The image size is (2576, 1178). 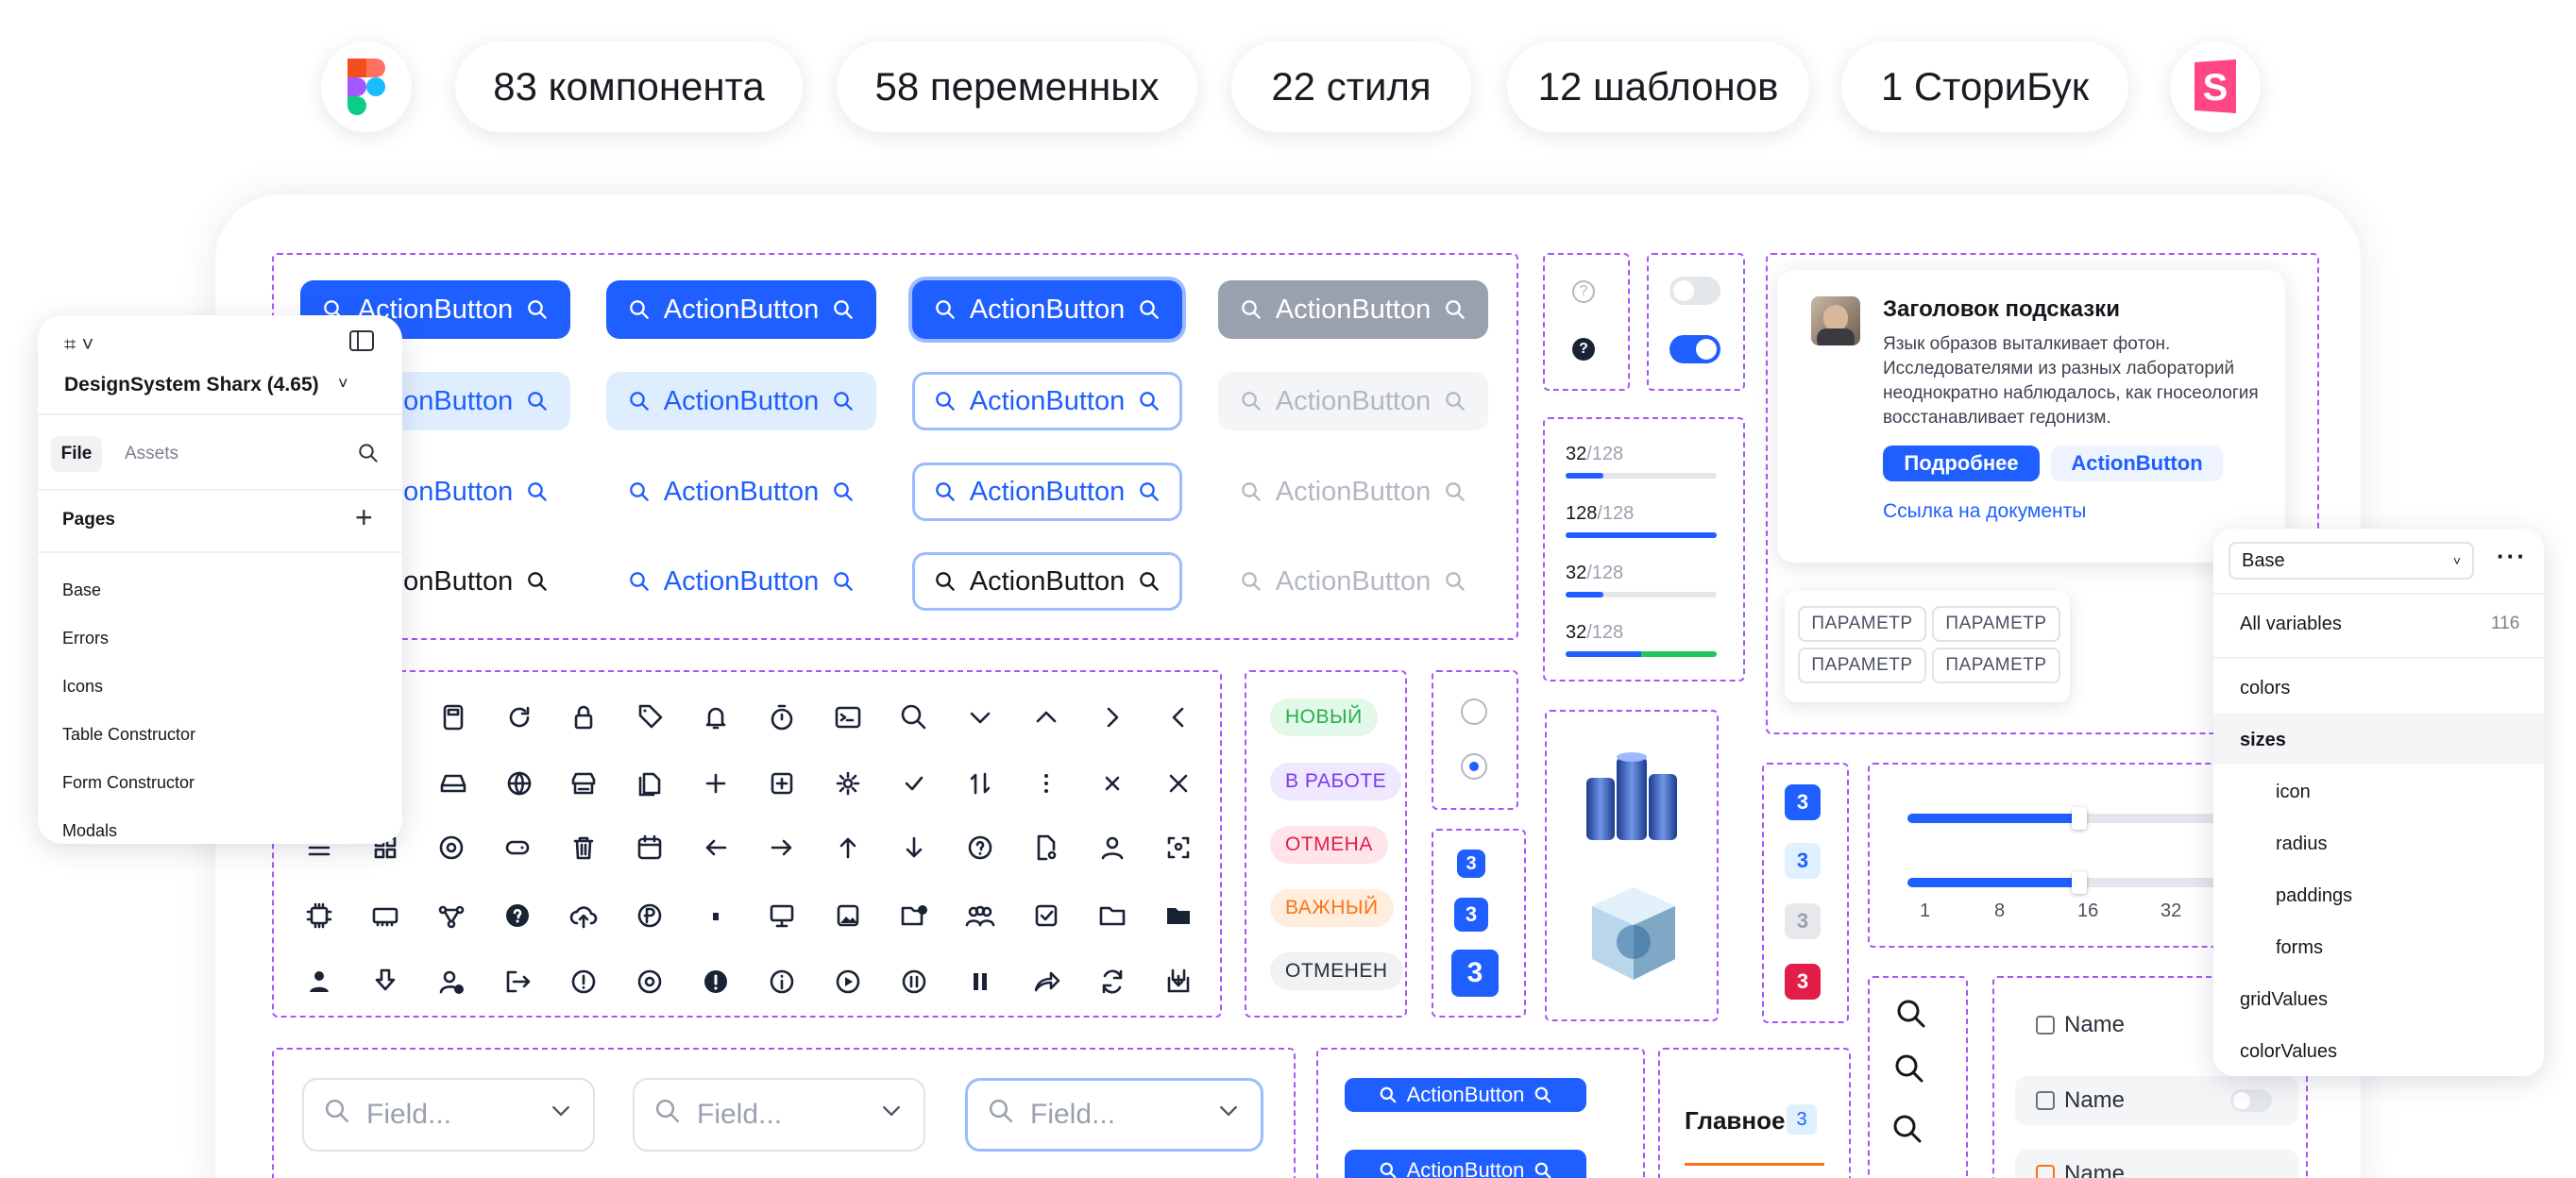 I want to click on var-group-radius: radius, so click(x=2301, y=844).